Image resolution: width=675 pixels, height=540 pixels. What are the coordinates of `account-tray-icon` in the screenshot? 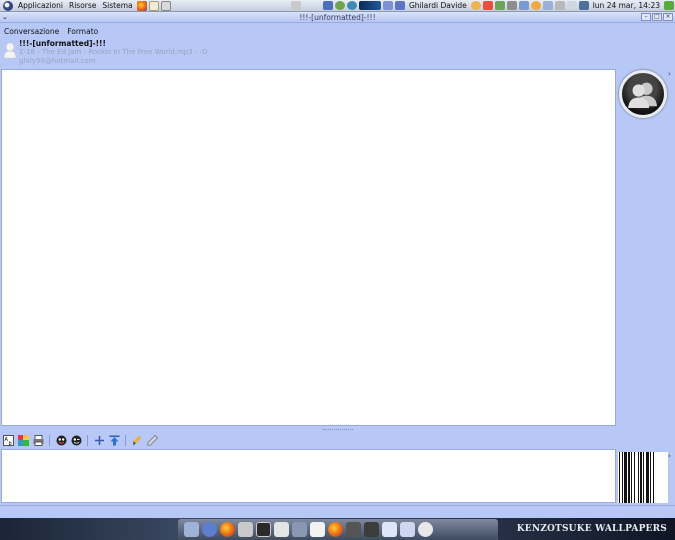 It's located at (571, 5).